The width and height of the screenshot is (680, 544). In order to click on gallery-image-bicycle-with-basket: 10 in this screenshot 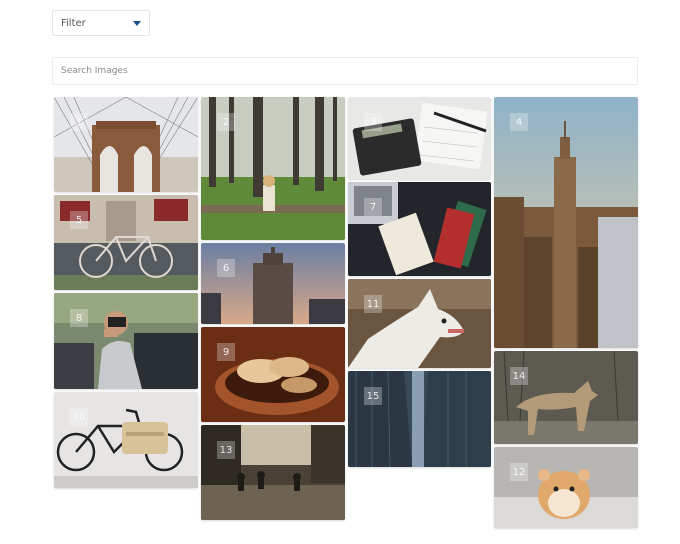, I will do `click(126, 440)`.